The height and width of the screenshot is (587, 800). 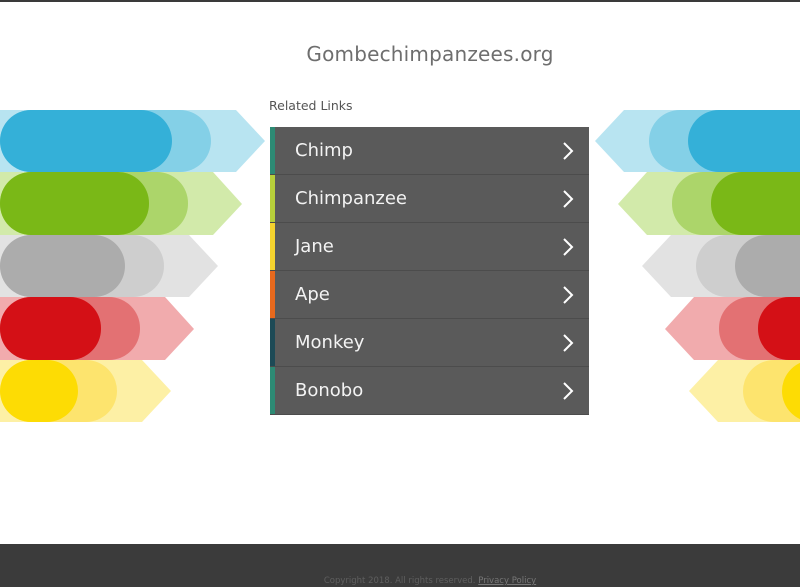 What do you see at coordinates (429, 247) in the screenshot?
I see `link-jane: Jane` at bounding box center [429, 247].